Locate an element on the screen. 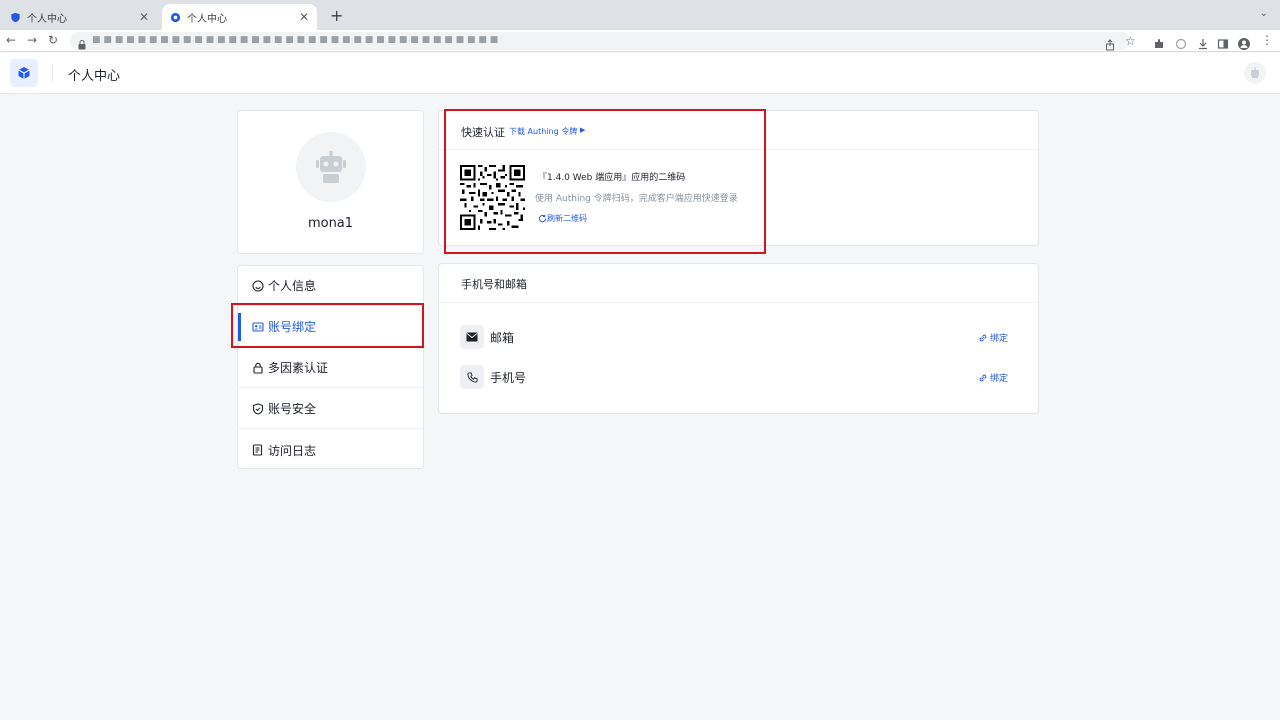  browser-tab-2: 个人中心 ✕ is located at coordinates (239, 17).